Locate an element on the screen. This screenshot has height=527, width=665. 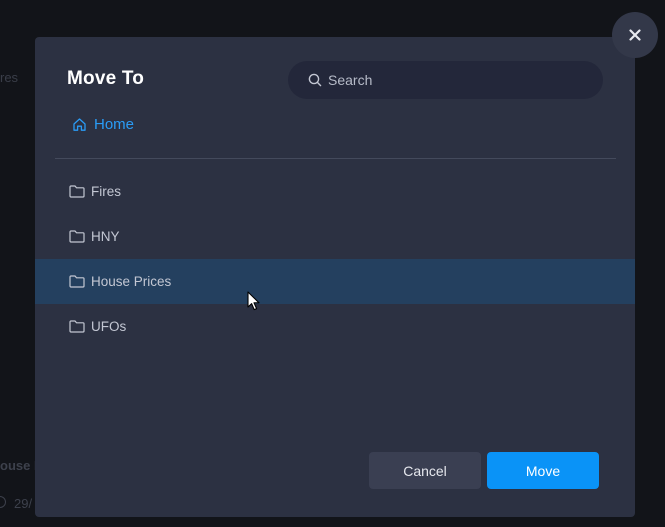
folder-name: UFOs is located at coordinates (109, 326).